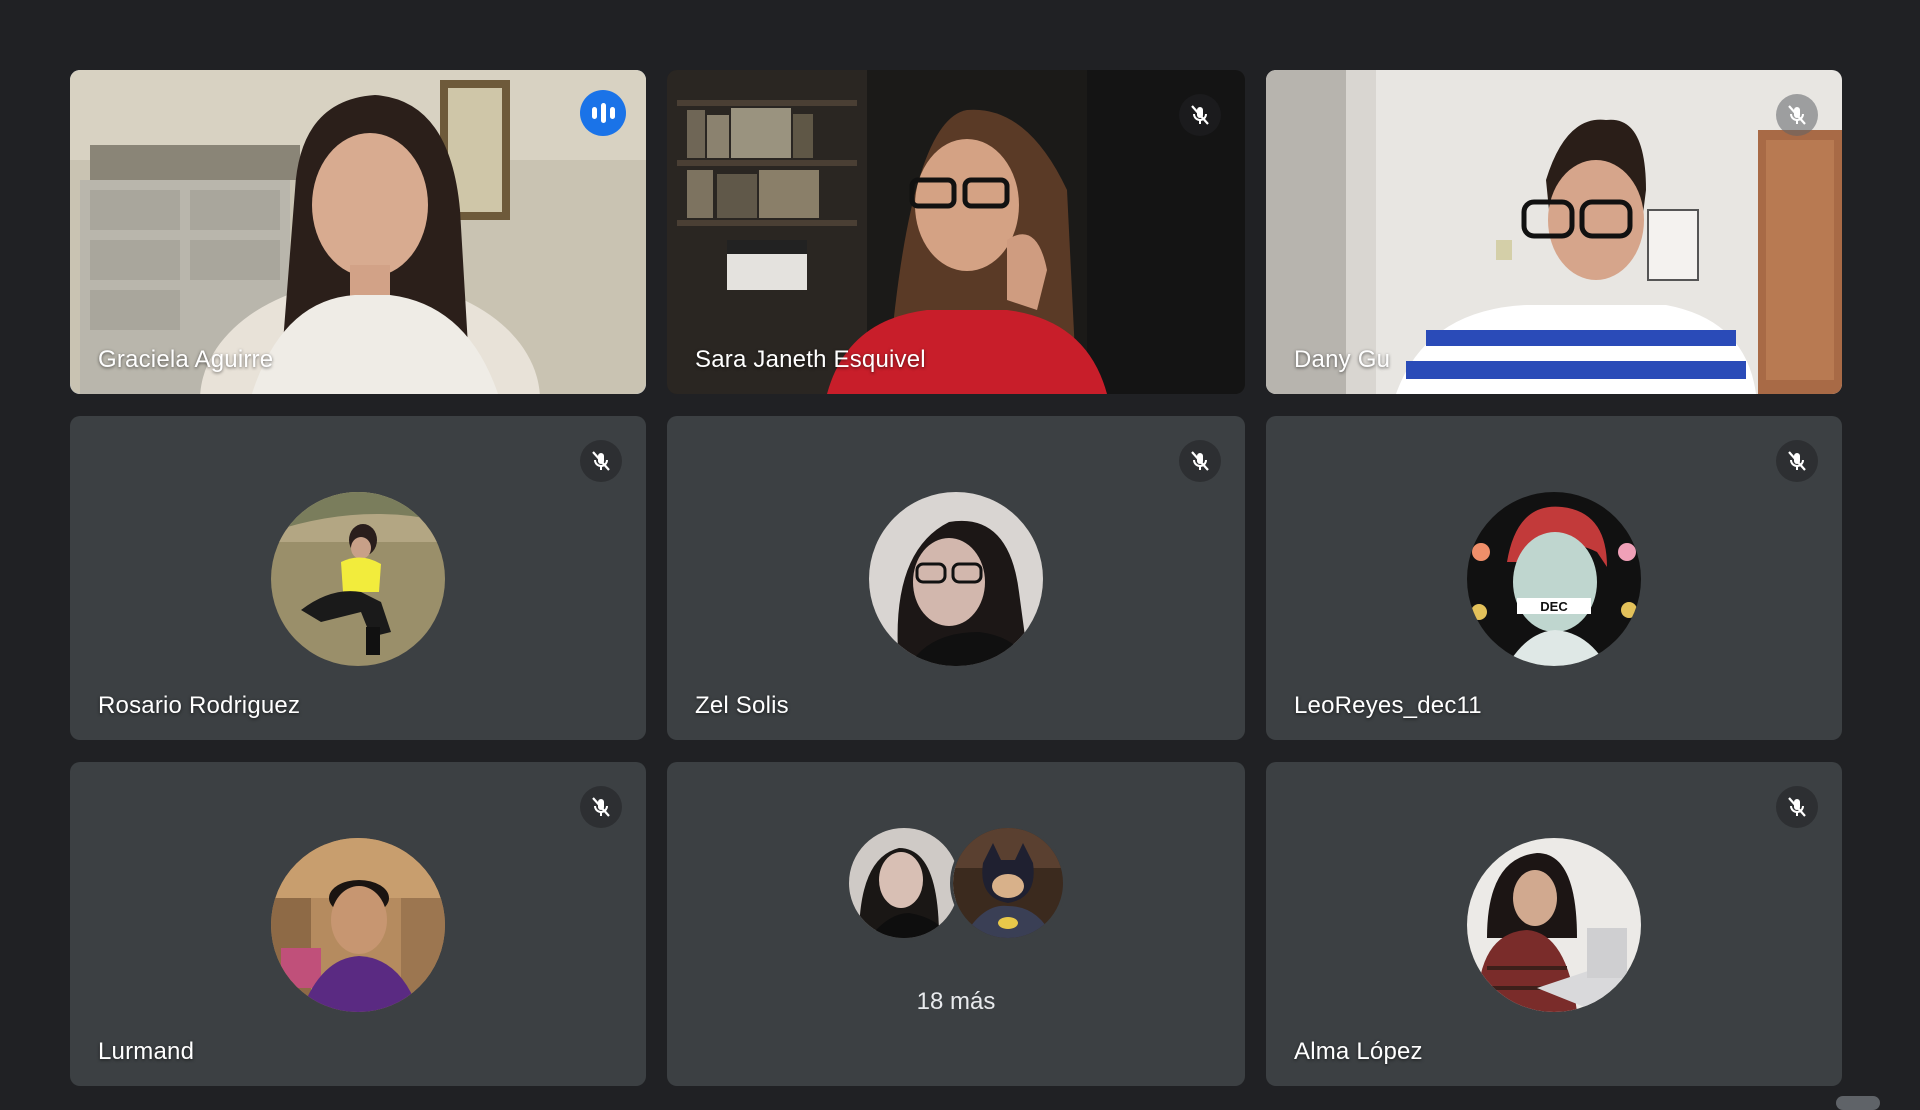 The image size is (1920, 1110). What do you see at coordinates (1358, 1051) in the screenshot?
I see `participant-name: Alma López` at bounding box center [1358, 1051].